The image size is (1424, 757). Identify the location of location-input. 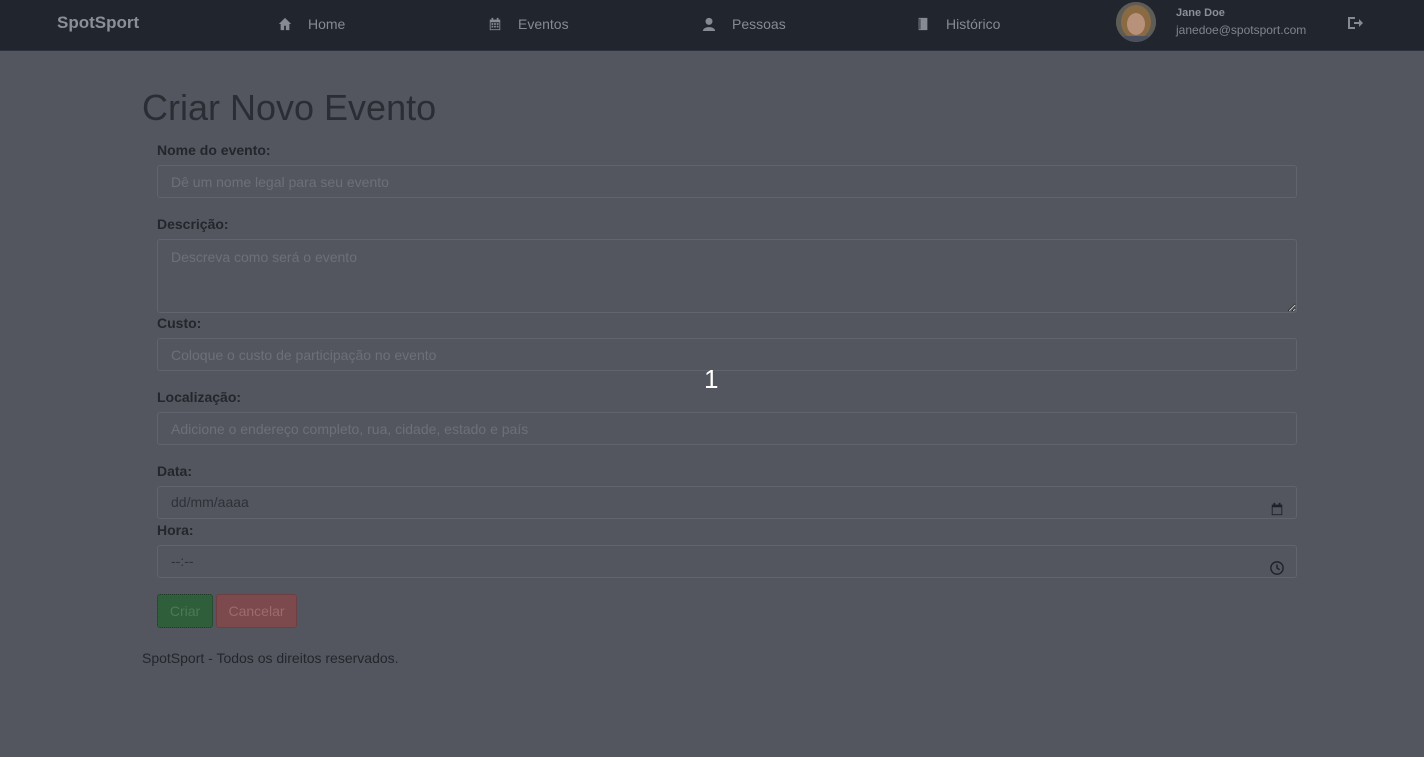
(727, 428).